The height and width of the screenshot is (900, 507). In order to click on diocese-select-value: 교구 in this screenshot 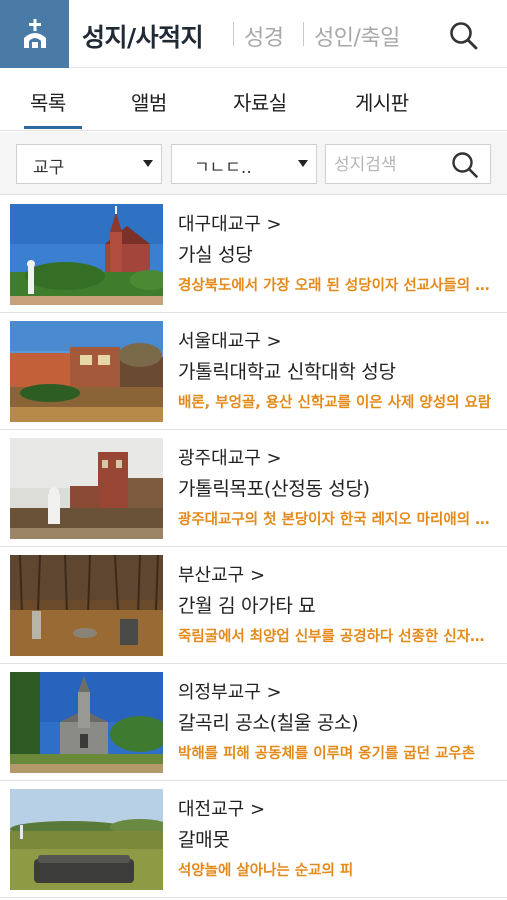, I will do `click(49, 168)`.